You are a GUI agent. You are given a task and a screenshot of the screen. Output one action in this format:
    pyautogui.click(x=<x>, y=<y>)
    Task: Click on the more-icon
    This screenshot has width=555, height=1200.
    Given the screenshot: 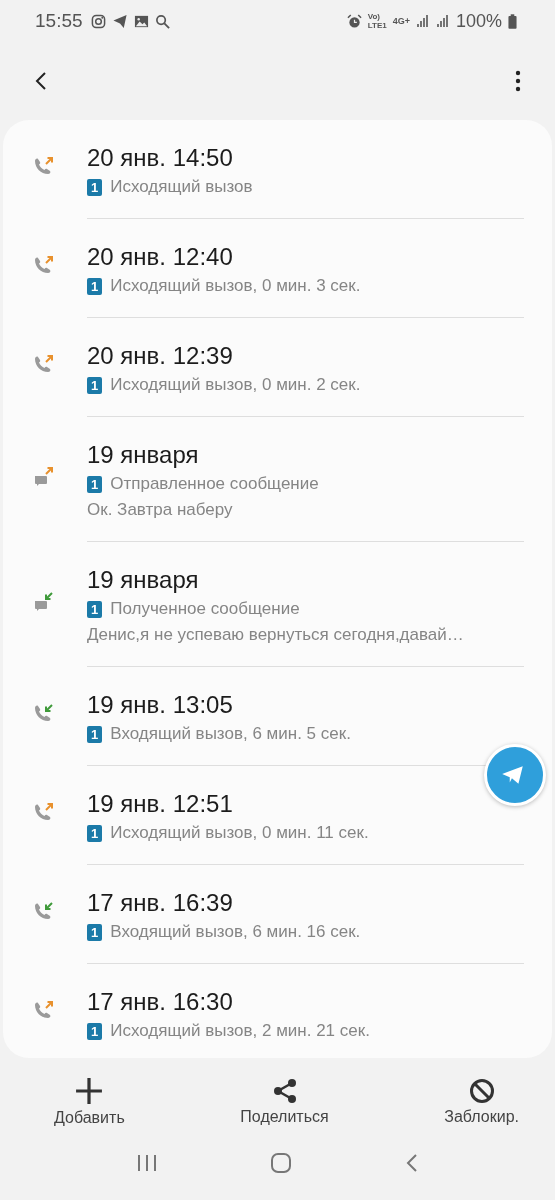 What is the action you would take?
    pyautogui.click(x=518, y=81)
    